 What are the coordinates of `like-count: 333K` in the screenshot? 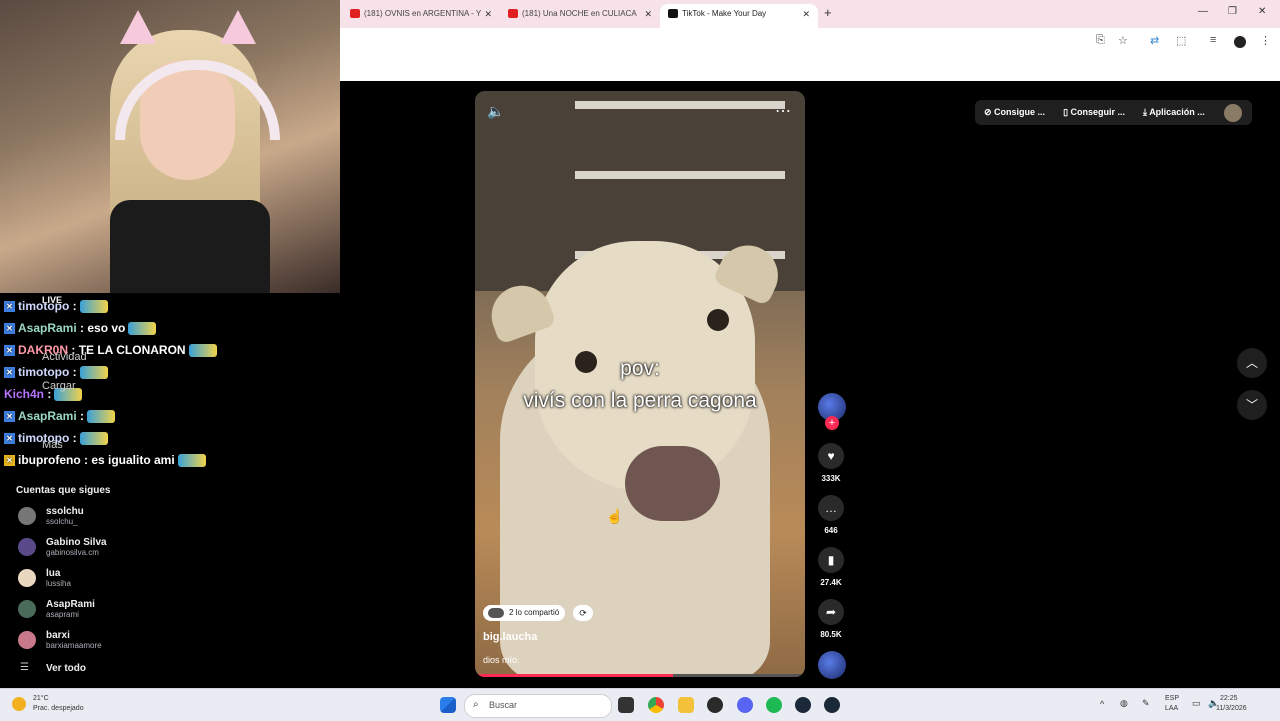 It's located at (831, 478).